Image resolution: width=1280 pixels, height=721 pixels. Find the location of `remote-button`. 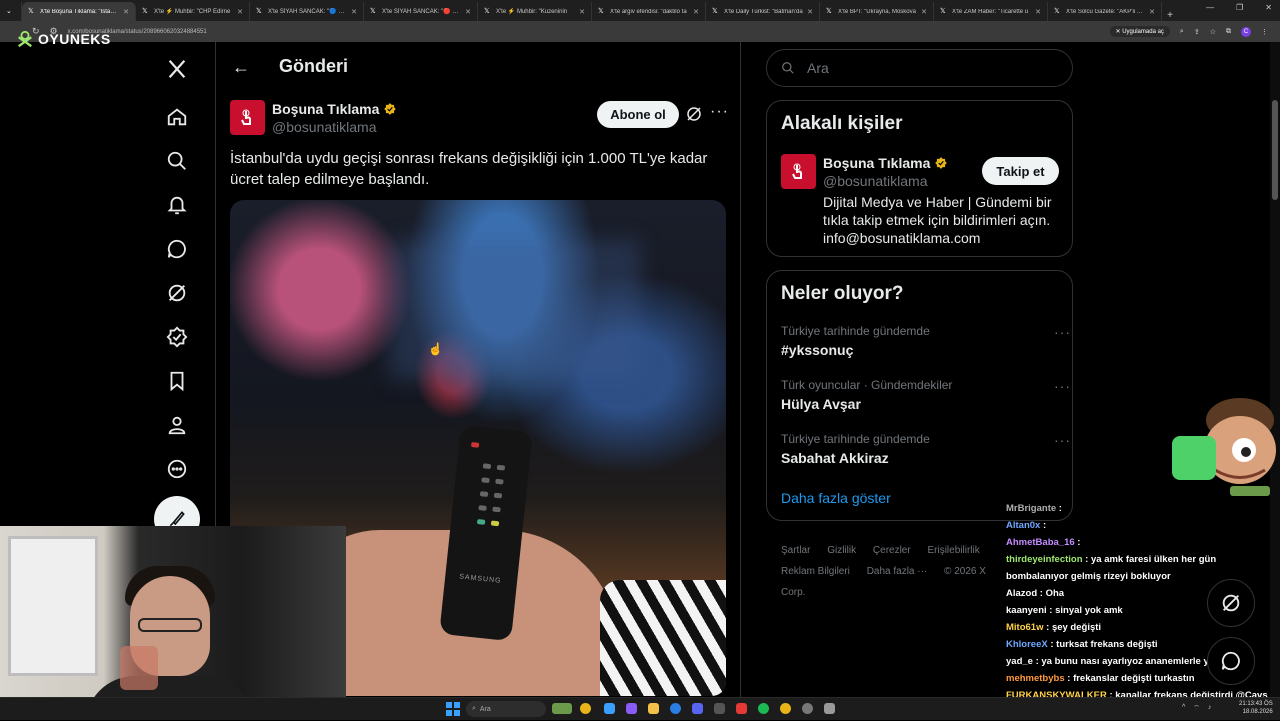

remote-button is located at coordinates (496, 509).